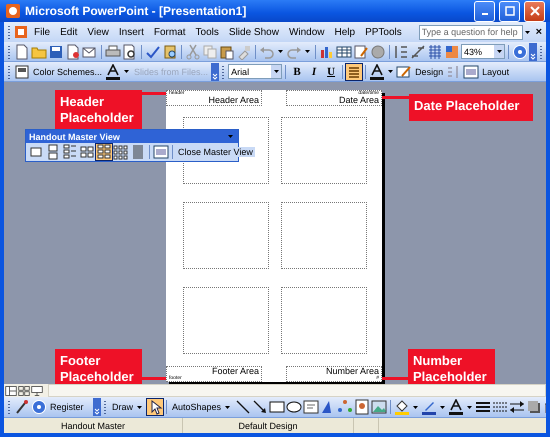 Image resolution: width=550 pixels, height=437 pixels. I want to click on status-text: Handout Master, so click(93, 425).